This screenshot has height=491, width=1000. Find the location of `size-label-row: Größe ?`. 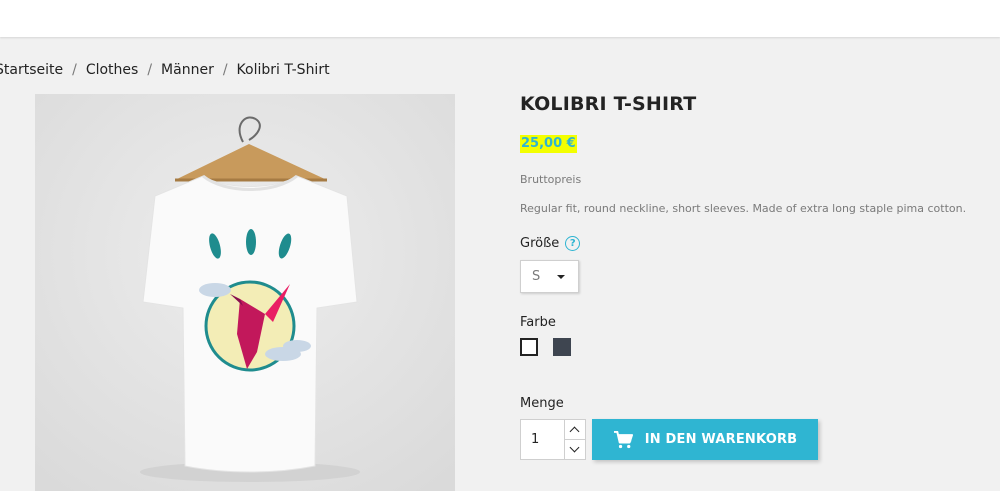

size-label-row: Größe ? is located at coordinates (550, 243).